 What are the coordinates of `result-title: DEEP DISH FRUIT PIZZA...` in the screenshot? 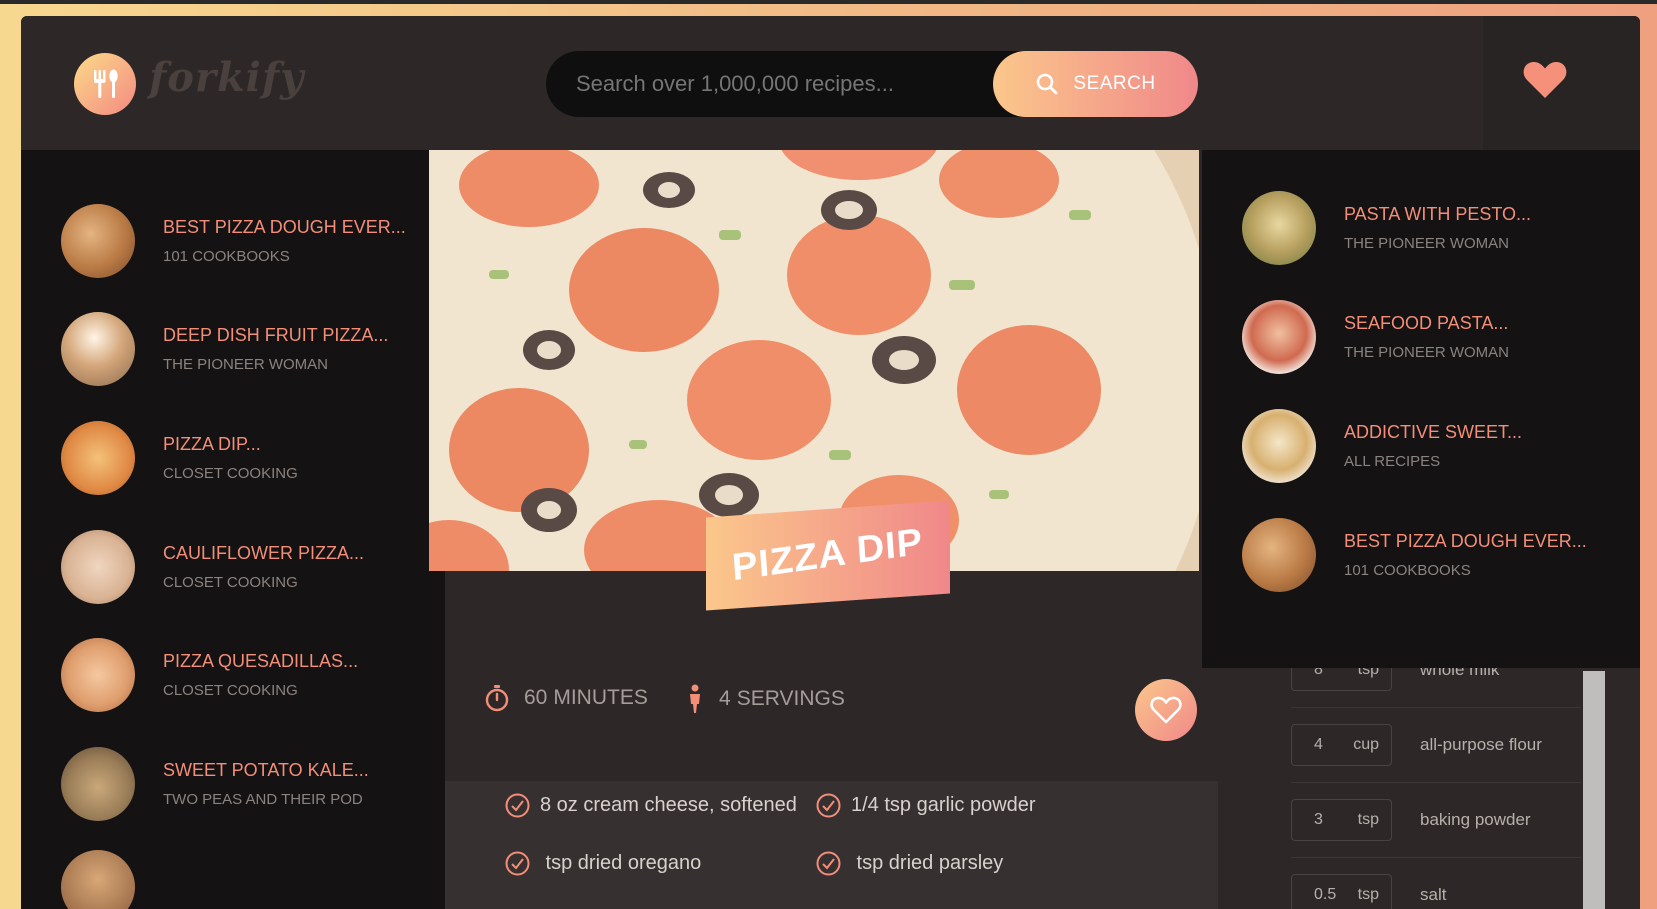 It's located at (276, 335).